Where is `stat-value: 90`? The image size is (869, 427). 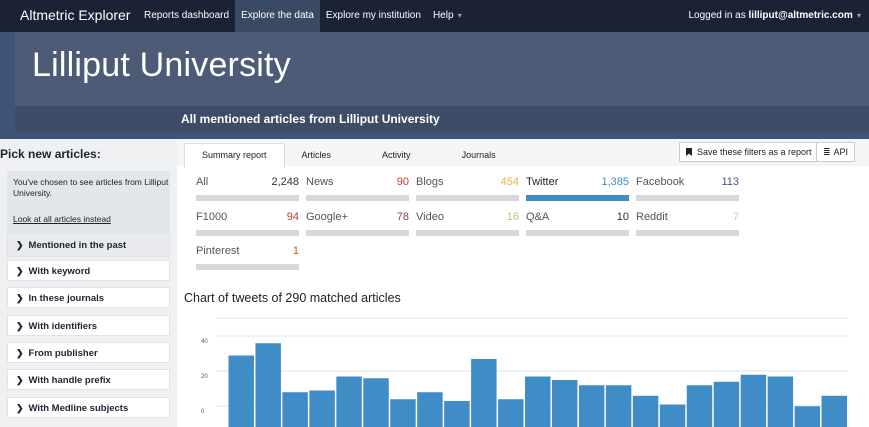 stat-value: 90 is located at coordinates (402, 182).